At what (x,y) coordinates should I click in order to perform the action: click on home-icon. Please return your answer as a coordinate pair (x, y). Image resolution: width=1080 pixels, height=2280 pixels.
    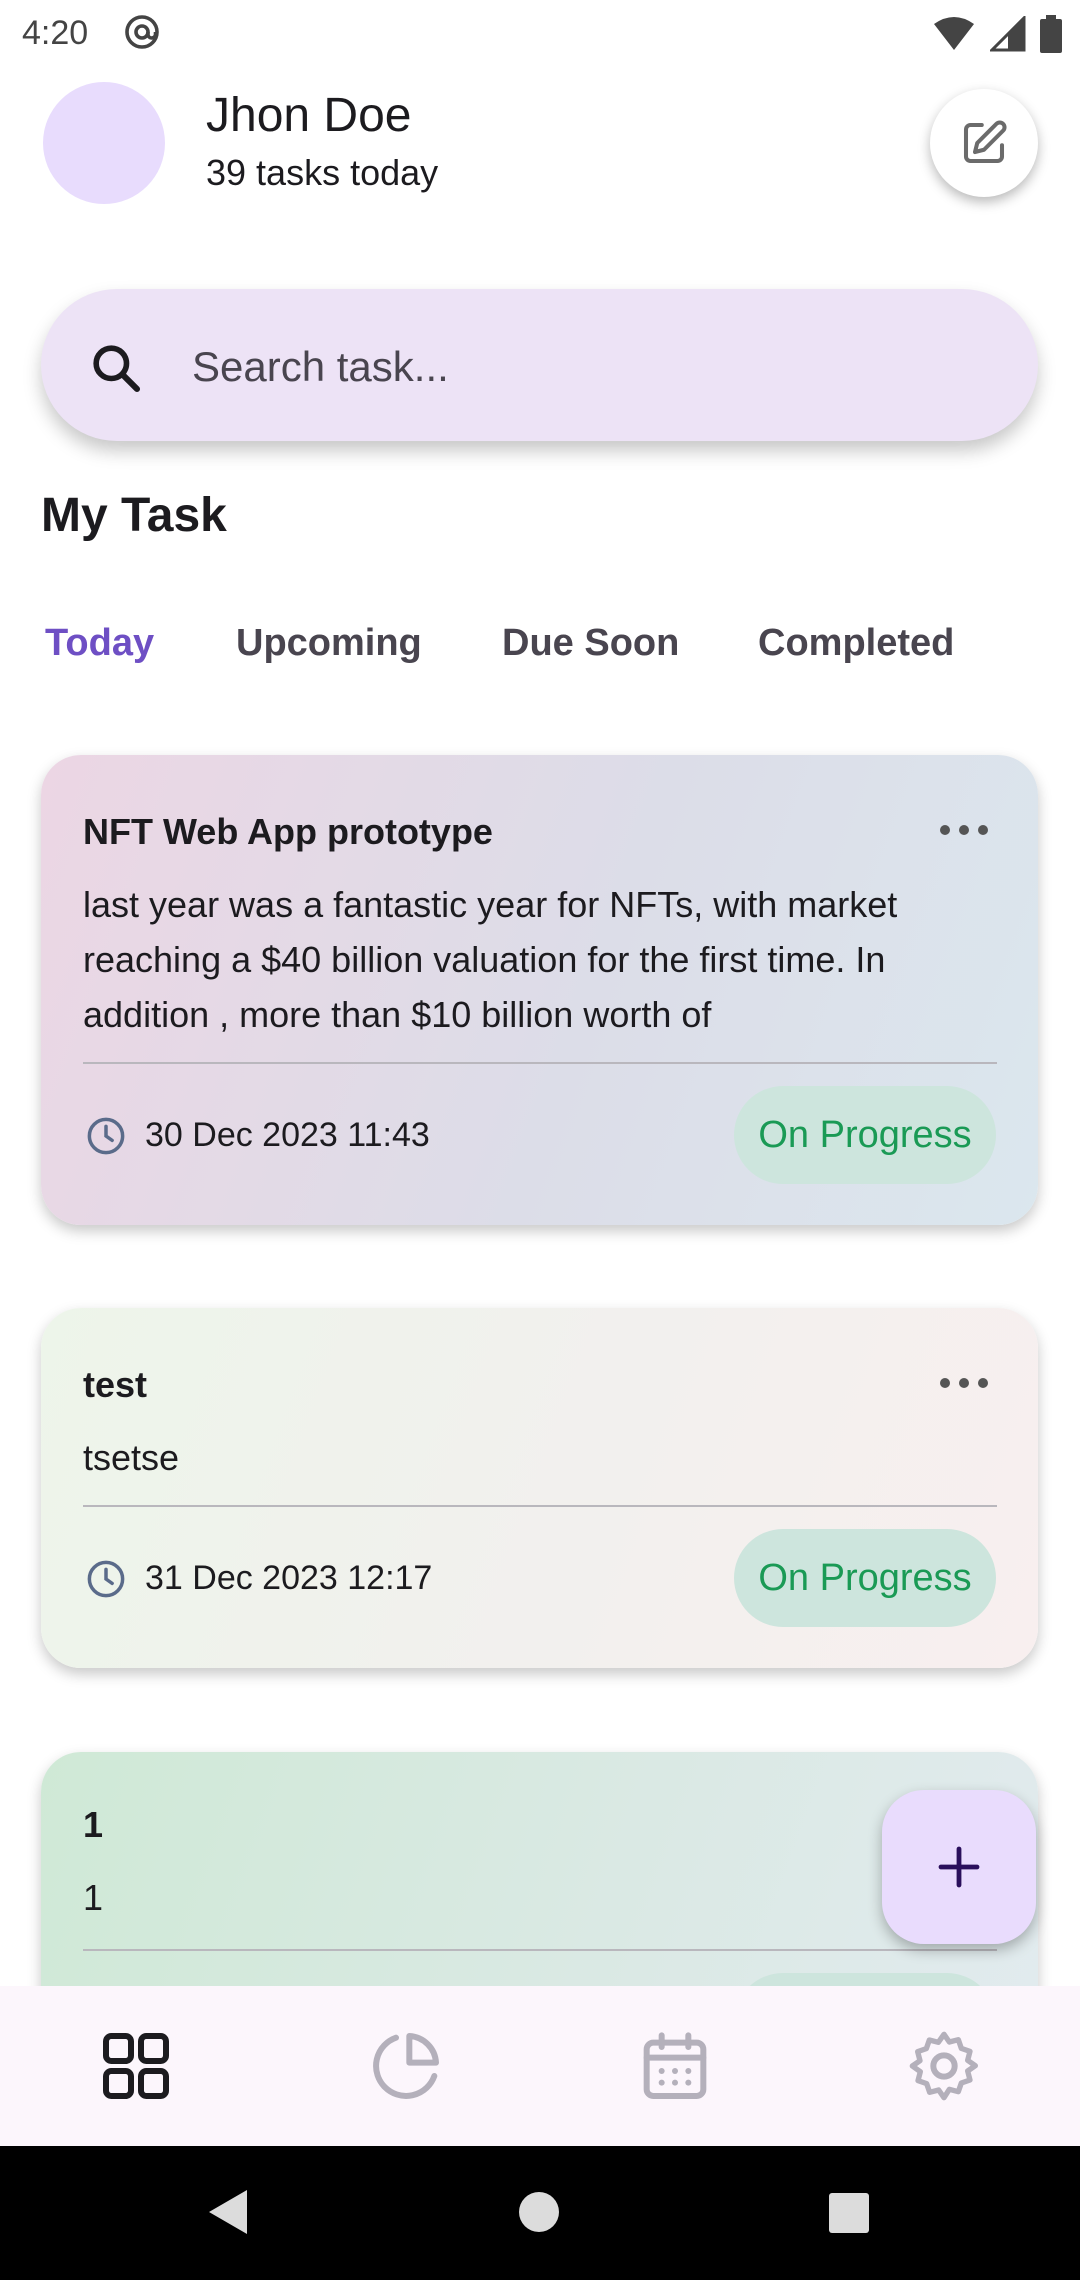
    Looking at the image, I should click on (539, 2212).